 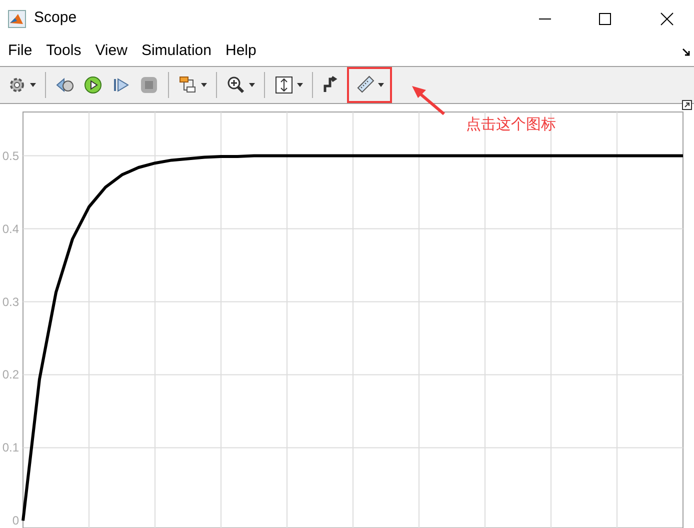 What do you see at coordinates (10, 301) in the screenshot?
I see `y-tick-label: 0.3` at bounding box center [10, 301].